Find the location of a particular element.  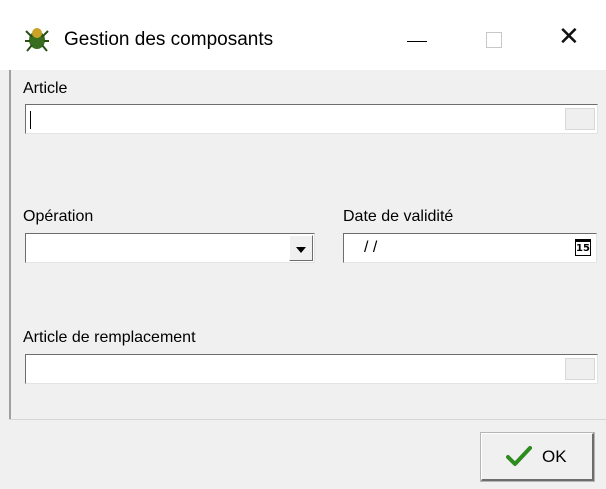

article-label: Article is located at coordinates (45, 88).